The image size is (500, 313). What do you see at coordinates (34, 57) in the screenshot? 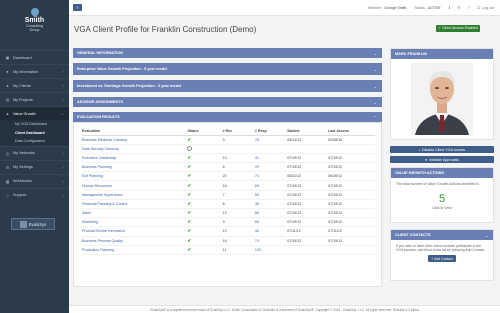
I see `sidebar-item-dashboard: ▣ Dashboard` at bounding box center [34, 57].